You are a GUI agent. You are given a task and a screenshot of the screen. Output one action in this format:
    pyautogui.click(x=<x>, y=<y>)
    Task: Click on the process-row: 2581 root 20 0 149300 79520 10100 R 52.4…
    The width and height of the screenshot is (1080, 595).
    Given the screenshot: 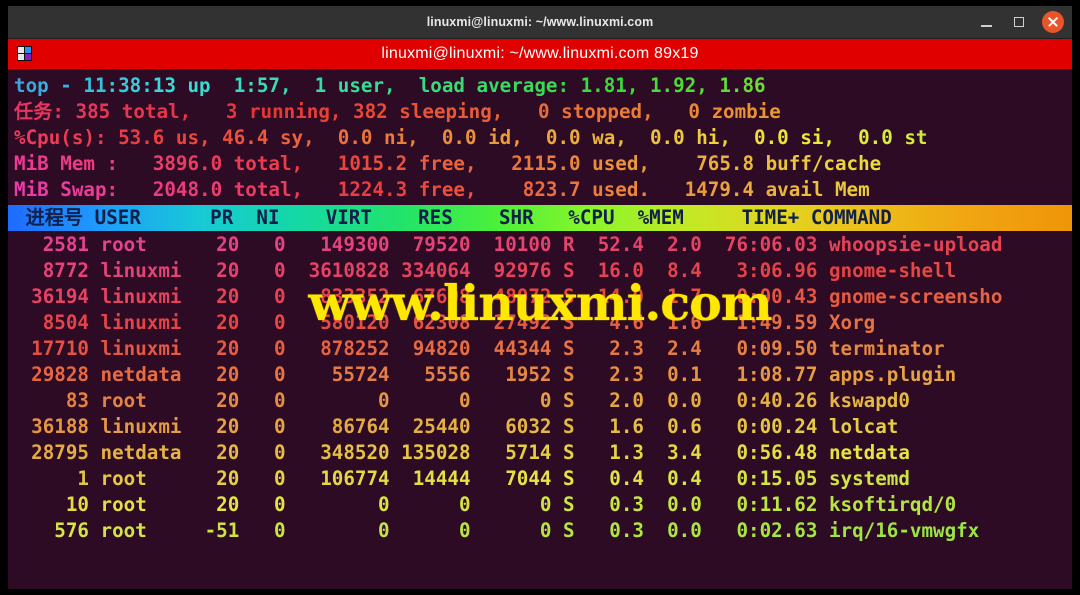 What is the action you would take?
    pyautogui.click(x=522, y=244)
    